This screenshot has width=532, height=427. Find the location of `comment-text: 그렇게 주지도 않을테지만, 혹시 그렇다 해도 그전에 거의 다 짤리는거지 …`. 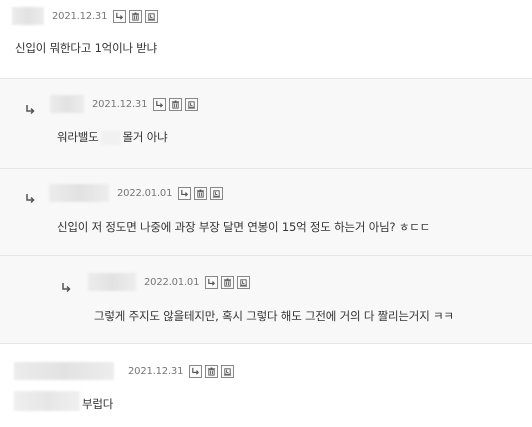

comment-text: 그렇게 주지도 않을테지만, 혹시 그렇다 해도 그전에 거의 다 짤리는거지 … is located at coordinates (274, 316).